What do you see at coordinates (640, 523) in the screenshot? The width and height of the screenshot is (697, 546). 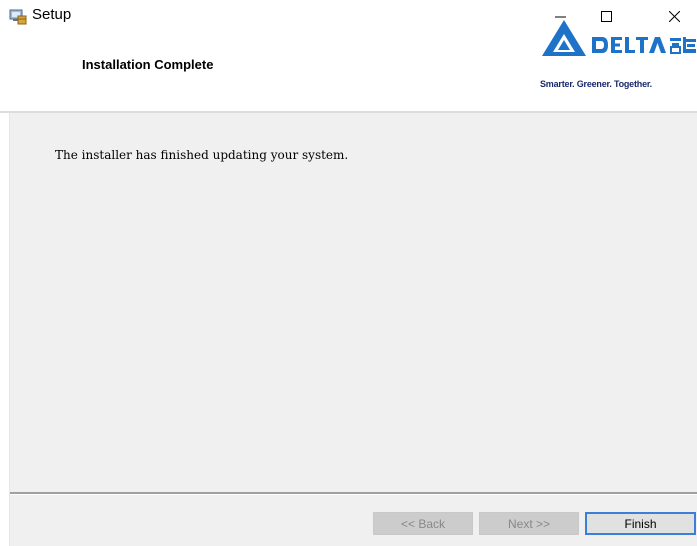 I see `finish-button: Finish` at bounding box center [640, 523].